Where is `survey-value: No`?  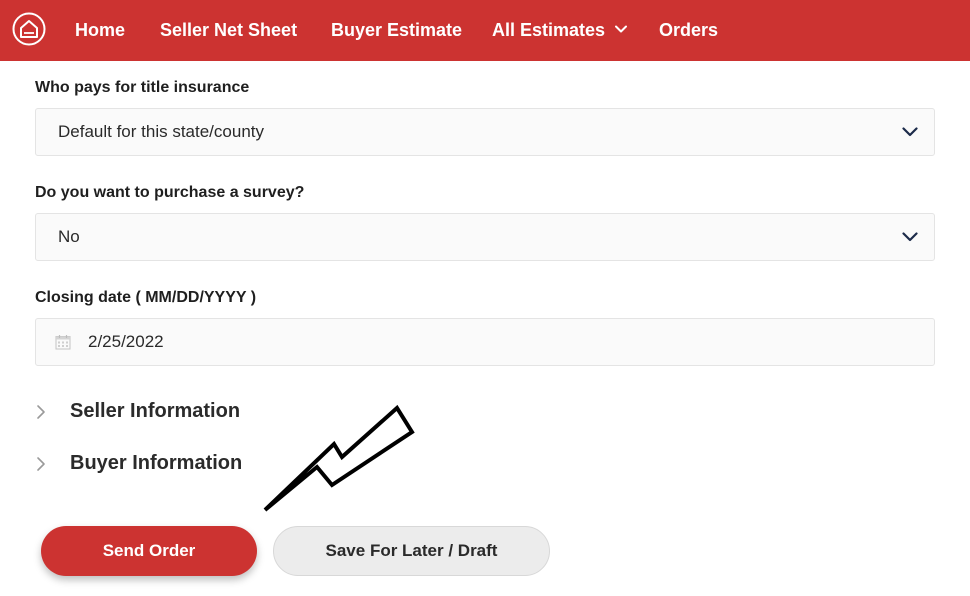
survey-value: No is located at coordinates (69, 236).